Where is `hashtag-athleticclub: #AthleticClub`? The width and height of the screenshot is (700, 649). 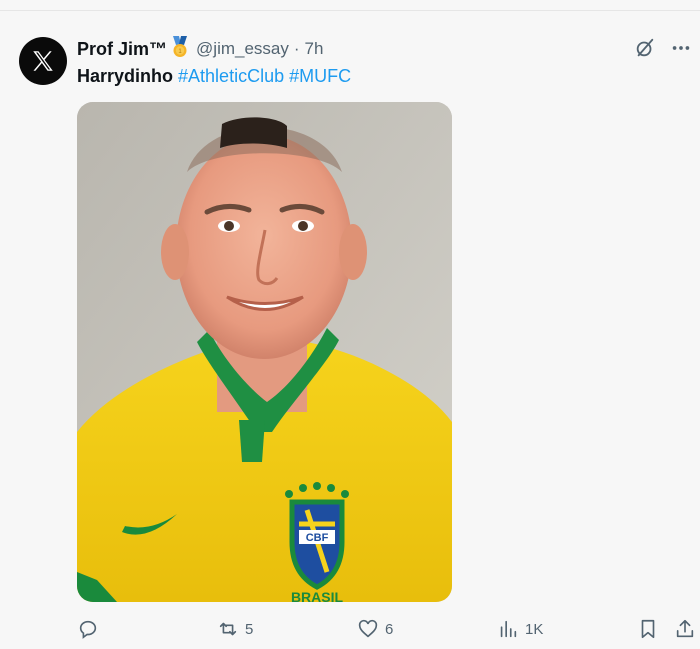
hashtag-athleticclub: #AthleticClub is located at coordinates (231, 76).